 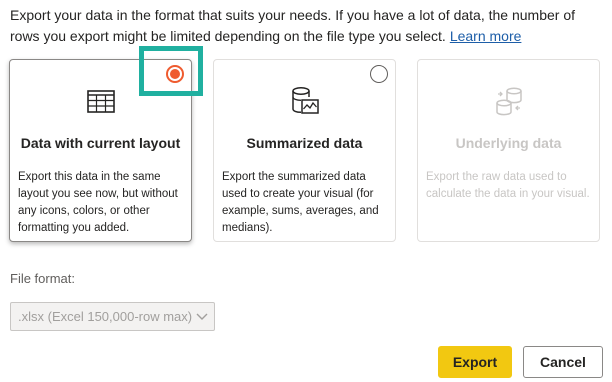 I want to click on table-icon, so click(x=100, y=101).